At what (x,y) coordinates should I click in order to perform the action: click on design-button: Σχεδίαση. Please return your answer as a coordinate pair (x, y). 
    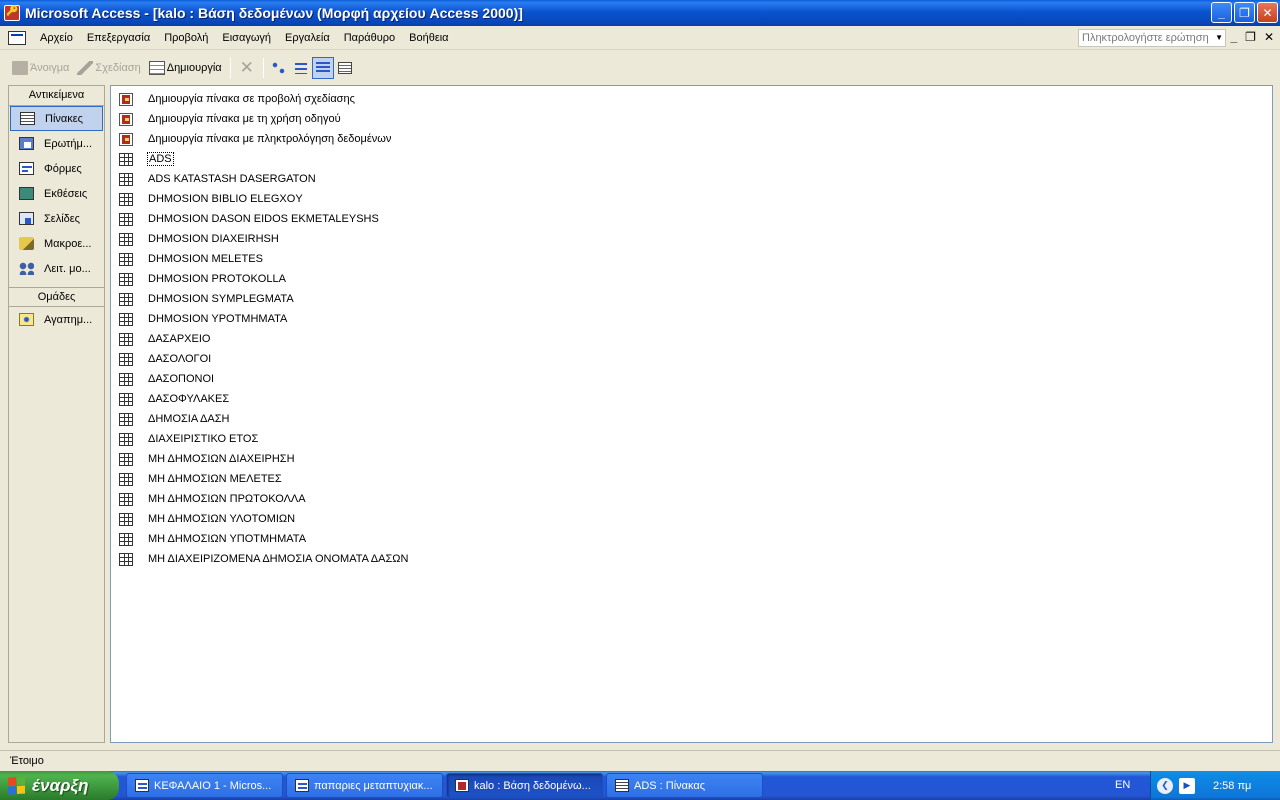
    Looking at the image, I should click on (108, 68).